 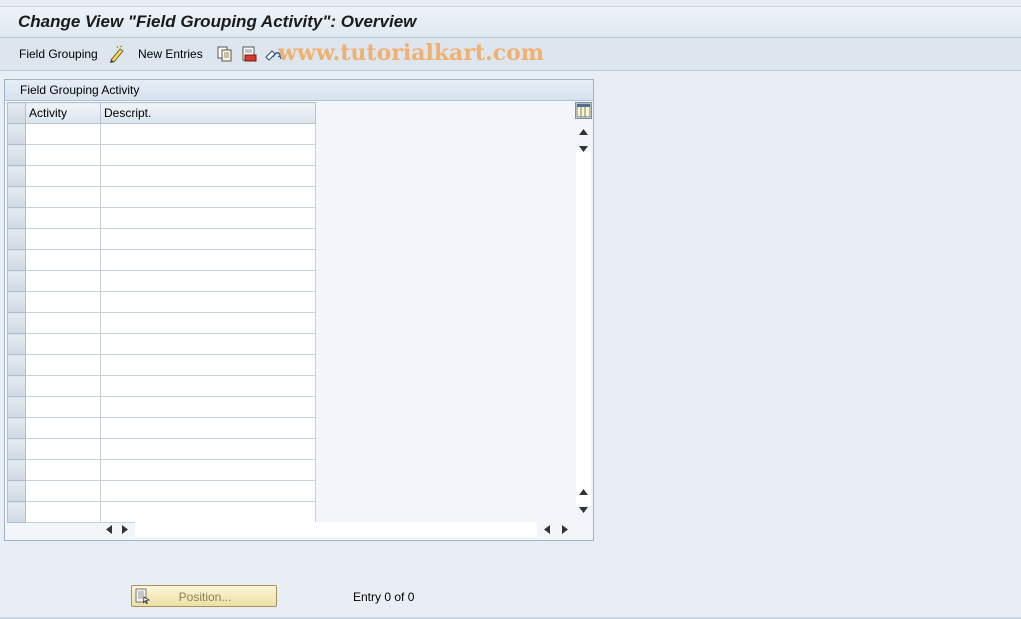 What do you see at coordinates (208, 113) in the screenshot?
I see `column-header-description: Descript.` at bounding box center [208, 113].